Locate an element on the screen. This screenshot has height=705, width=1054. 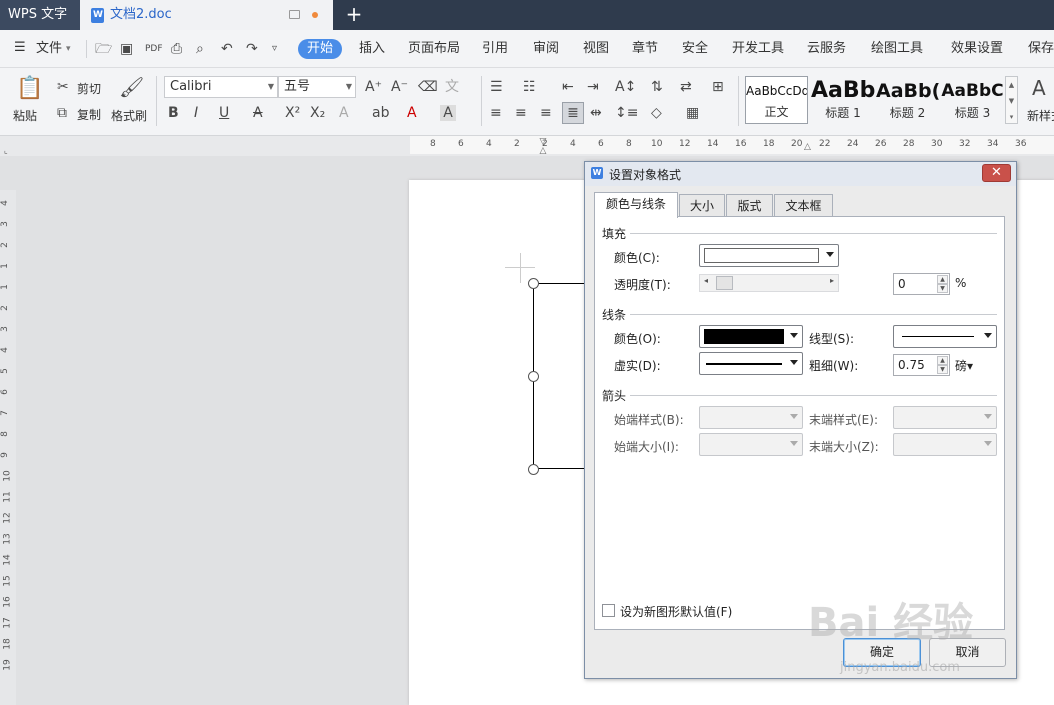
print-icon: ⎙ is located at coordinates (176, 49).